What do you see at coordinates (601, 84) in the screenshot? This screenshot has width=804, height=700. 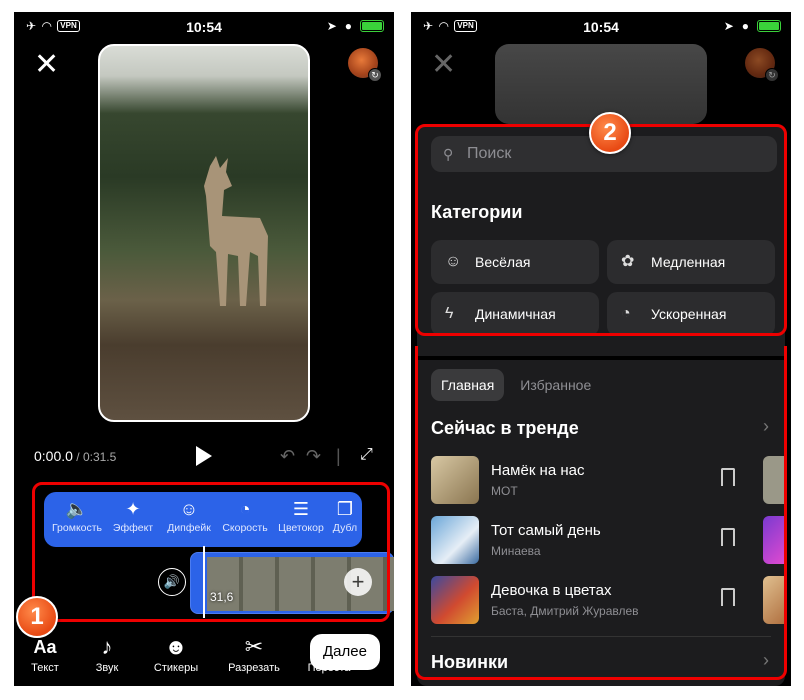 I see `video-preview-dimmed` at bounding box center [601, 84].